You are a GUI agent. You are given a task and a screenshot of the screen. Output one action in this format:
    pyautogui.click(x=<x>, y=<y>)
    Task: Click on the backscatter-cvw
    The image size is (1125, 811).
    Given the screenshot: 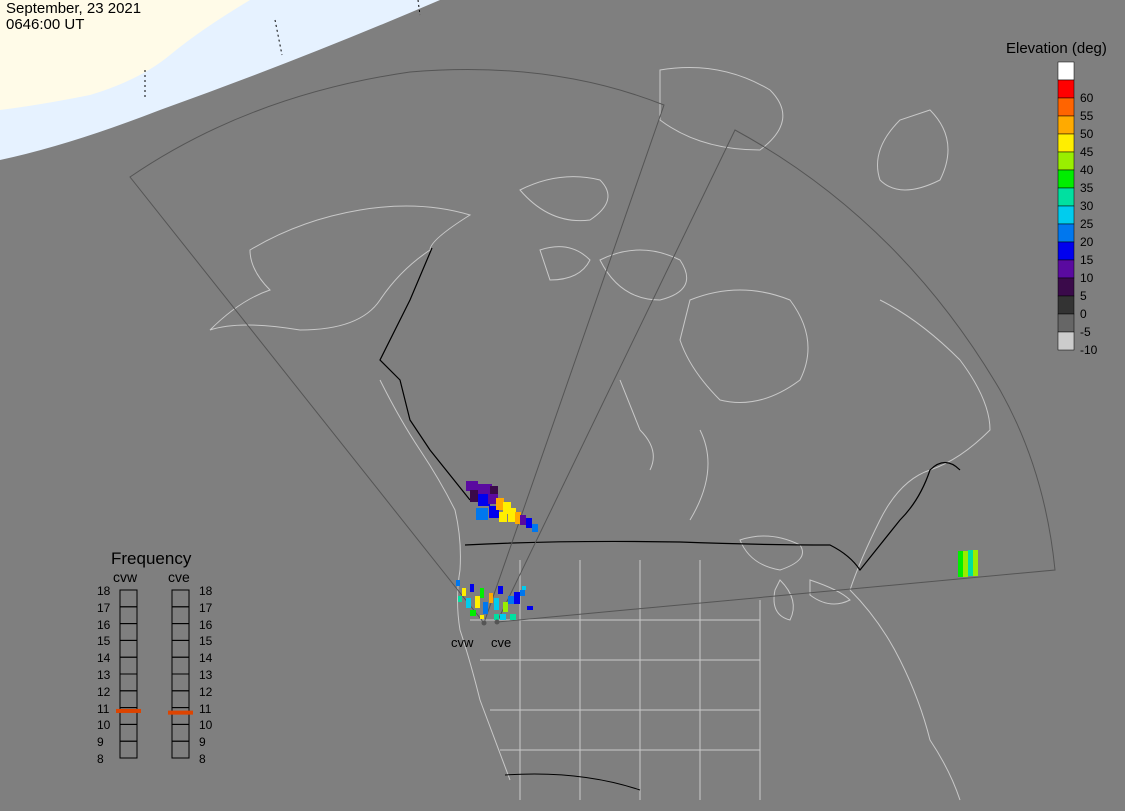 What is the action you would take?
    pyautogui.click(x=502, y=506)
    